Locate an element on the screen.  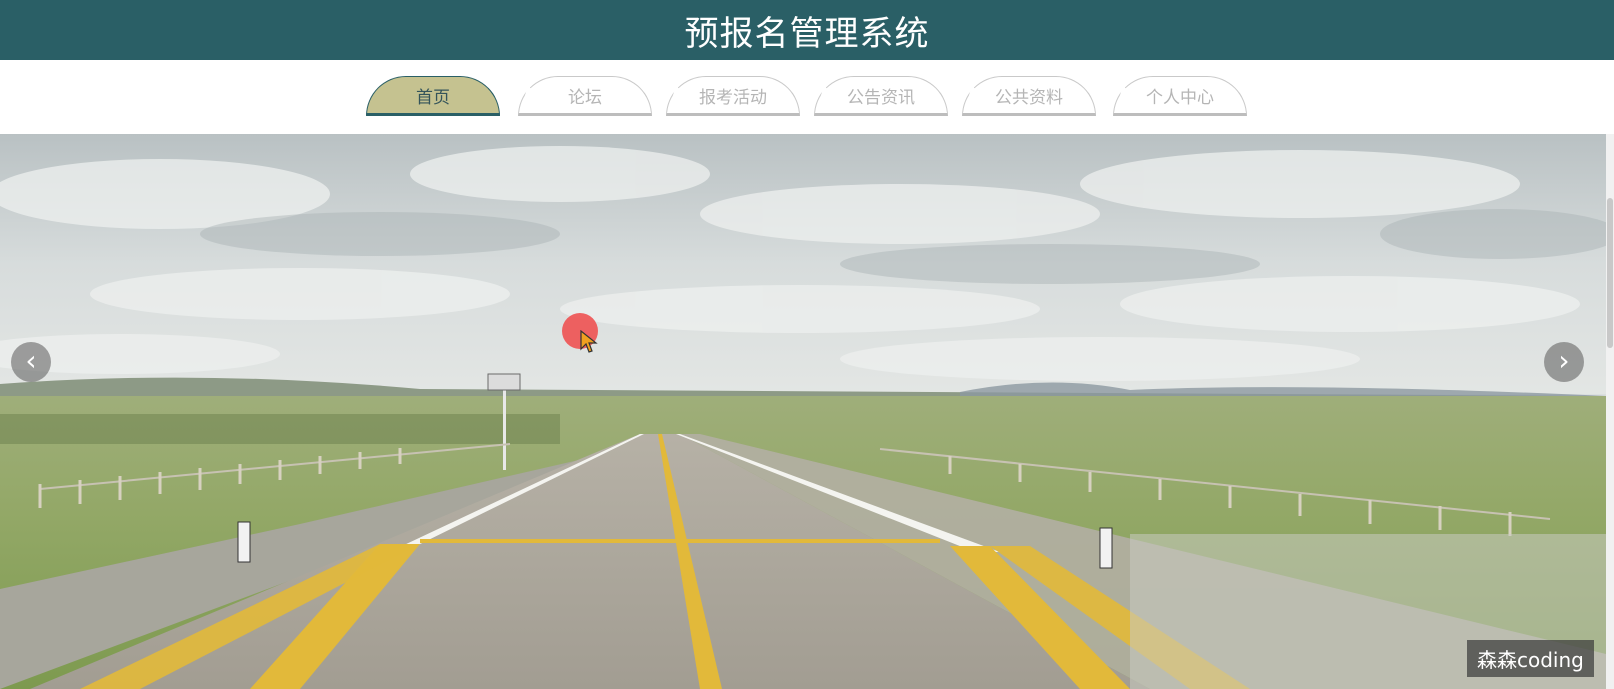
header-bar: 预报名管理系统 is located at coordinates (807, 30).